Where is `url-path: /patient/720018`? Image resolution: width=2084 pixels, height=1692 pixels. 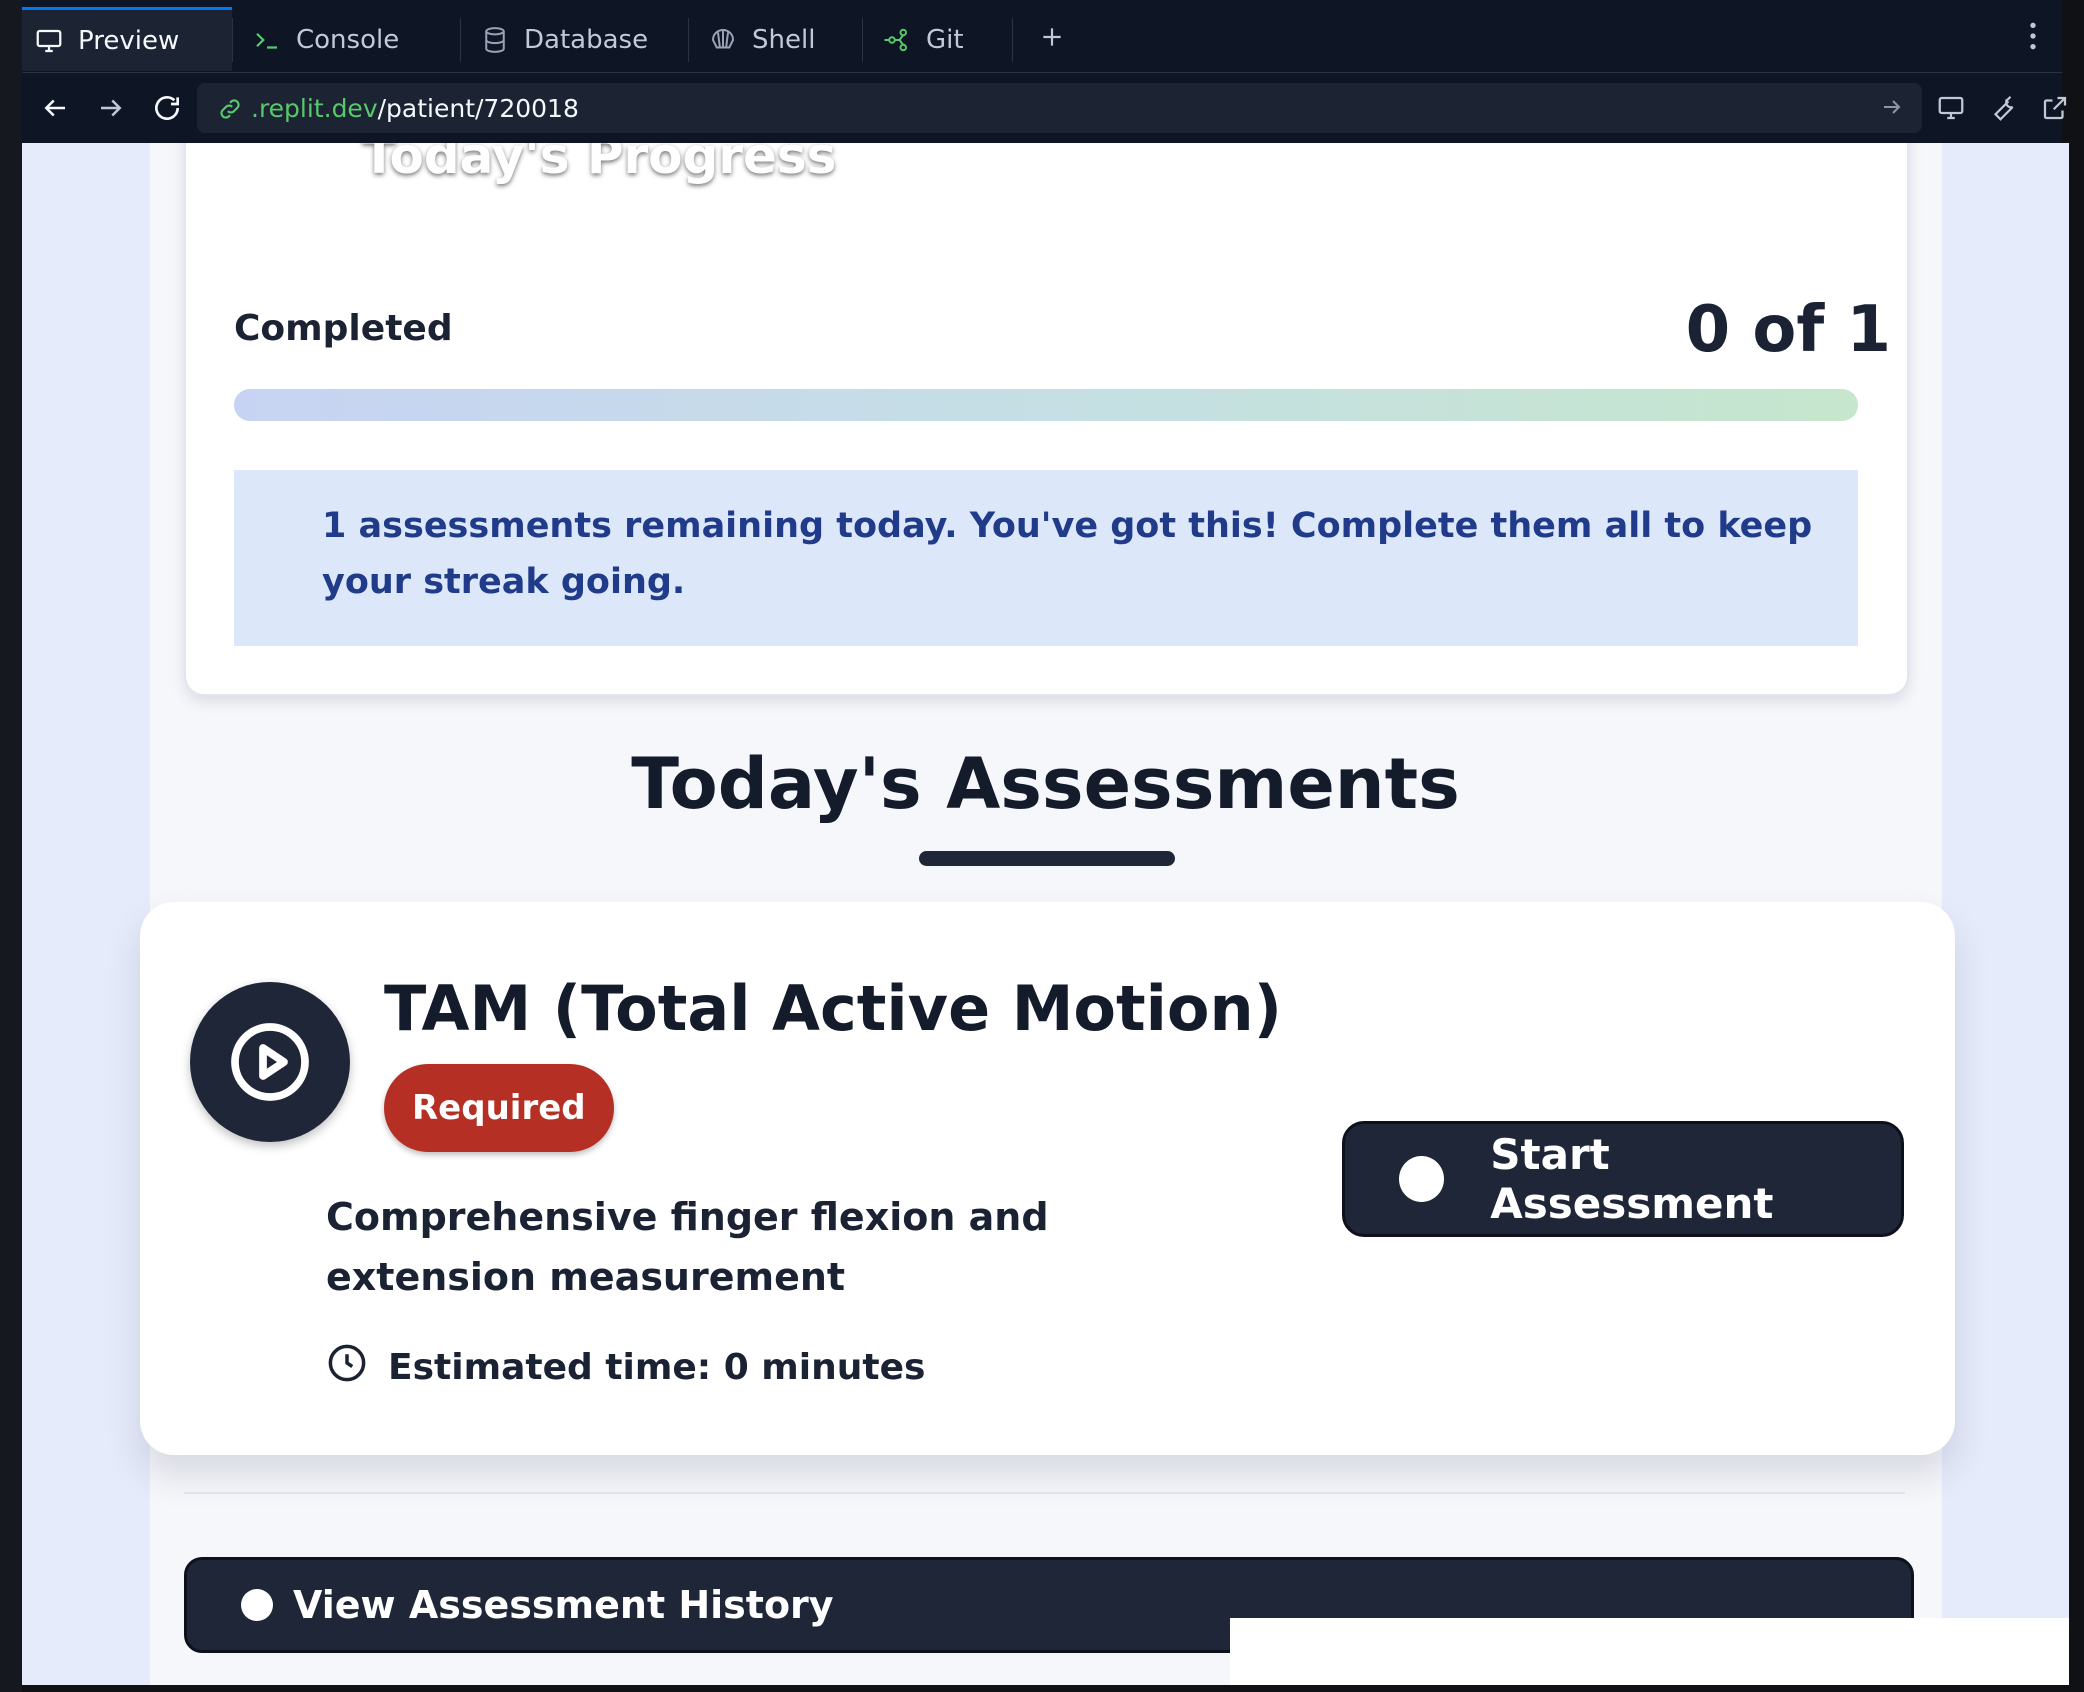 url-path: /patient/720018 is located at coordinates (478, 108).